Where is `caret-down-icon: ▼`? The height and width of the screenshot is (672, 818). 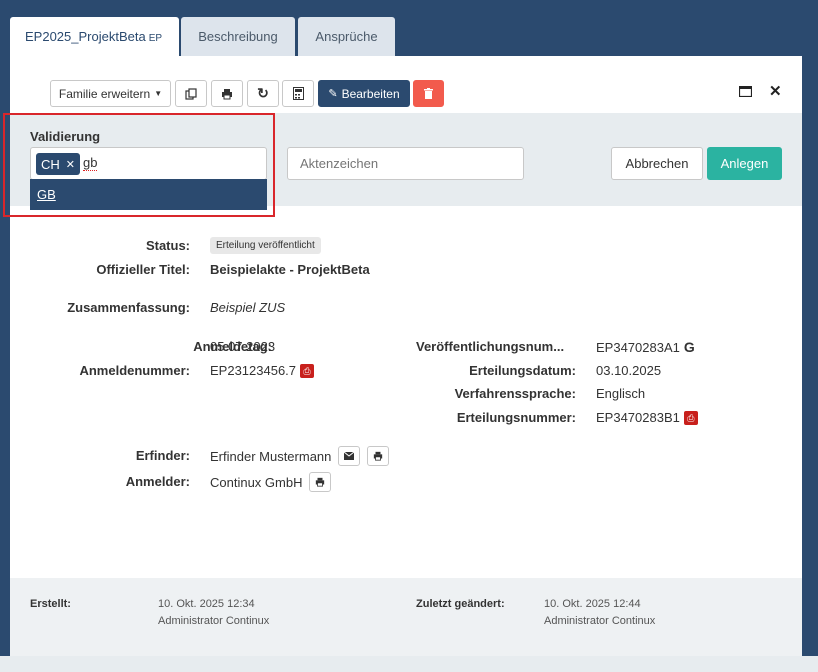
caret-down-icon: ▼ is located at coordinates (158, 93).